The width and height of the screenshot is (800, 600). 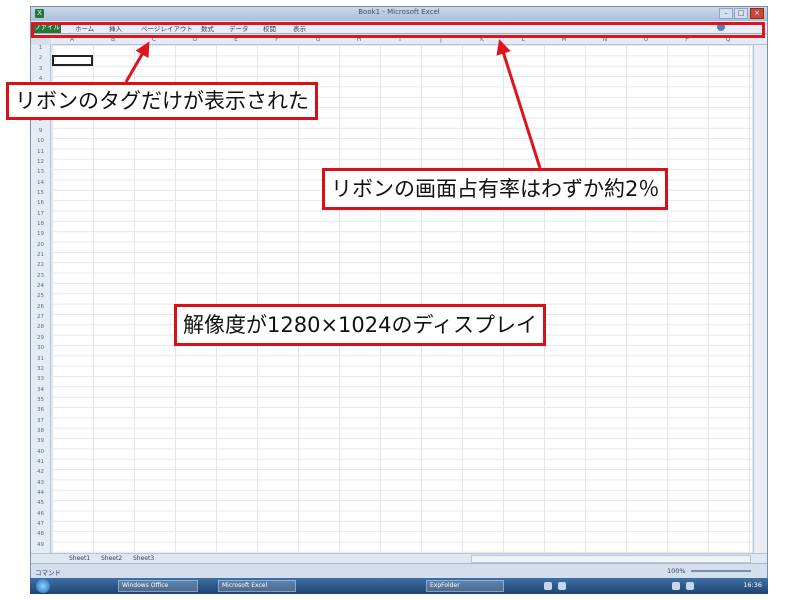 What do you see at coordinates (40, 390) in the screenshot?
I see `row-header: 34` at bounding box center [40, 390].